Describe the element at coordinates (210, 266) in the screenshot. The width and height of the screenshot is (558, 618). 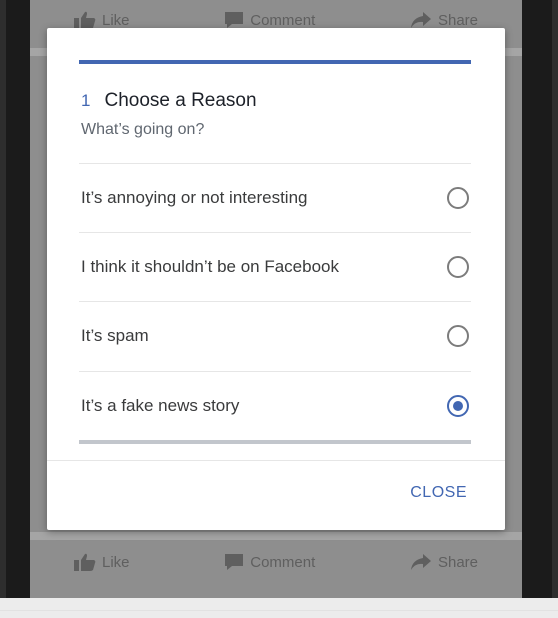
I see `reason-label: I think it shouldn’t be on Facebook` at that location.